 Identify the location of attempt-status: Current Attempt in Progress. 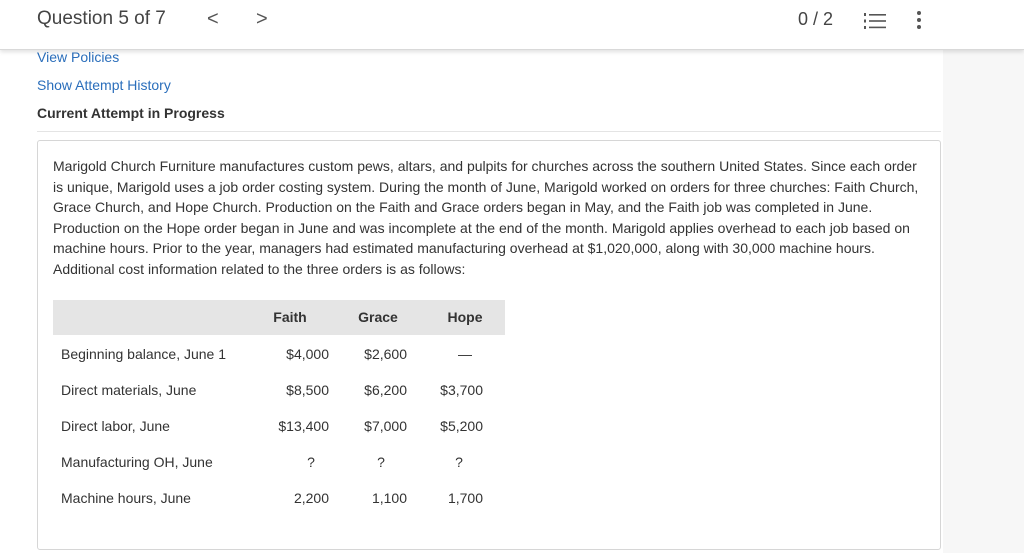
(131, 113).